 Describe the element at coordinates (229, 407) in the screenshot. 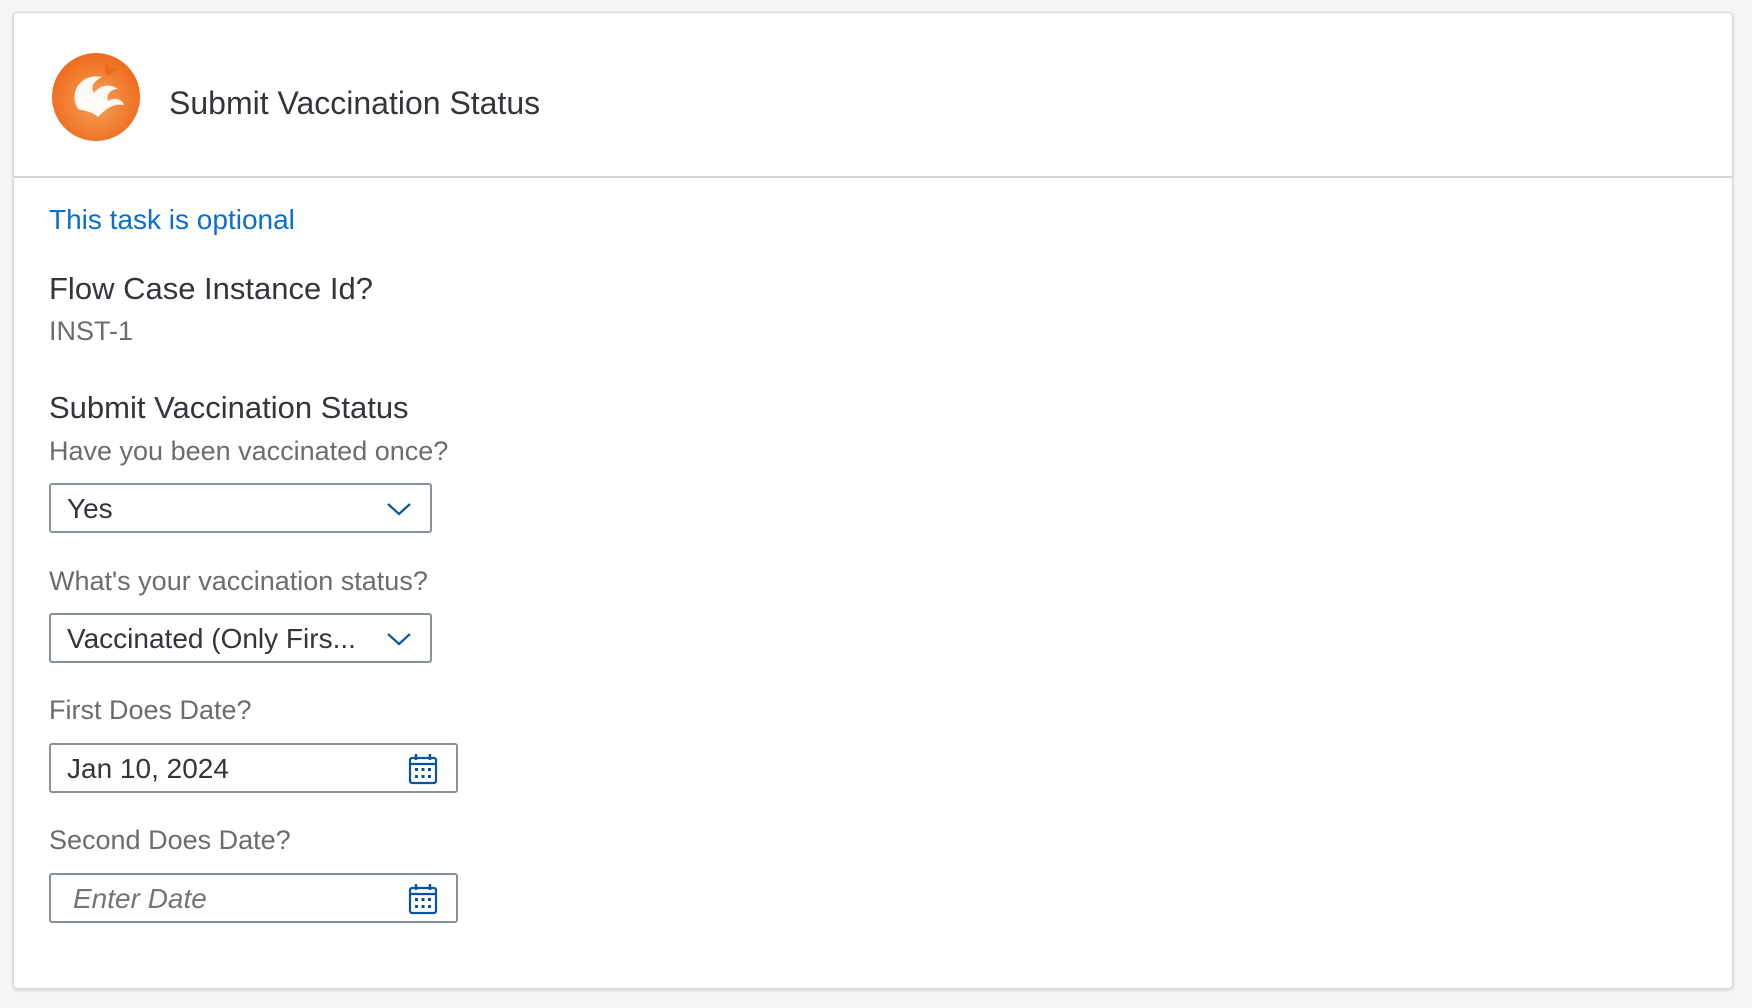

I see `form-section-title: Submit Vaccination Status` at that location.